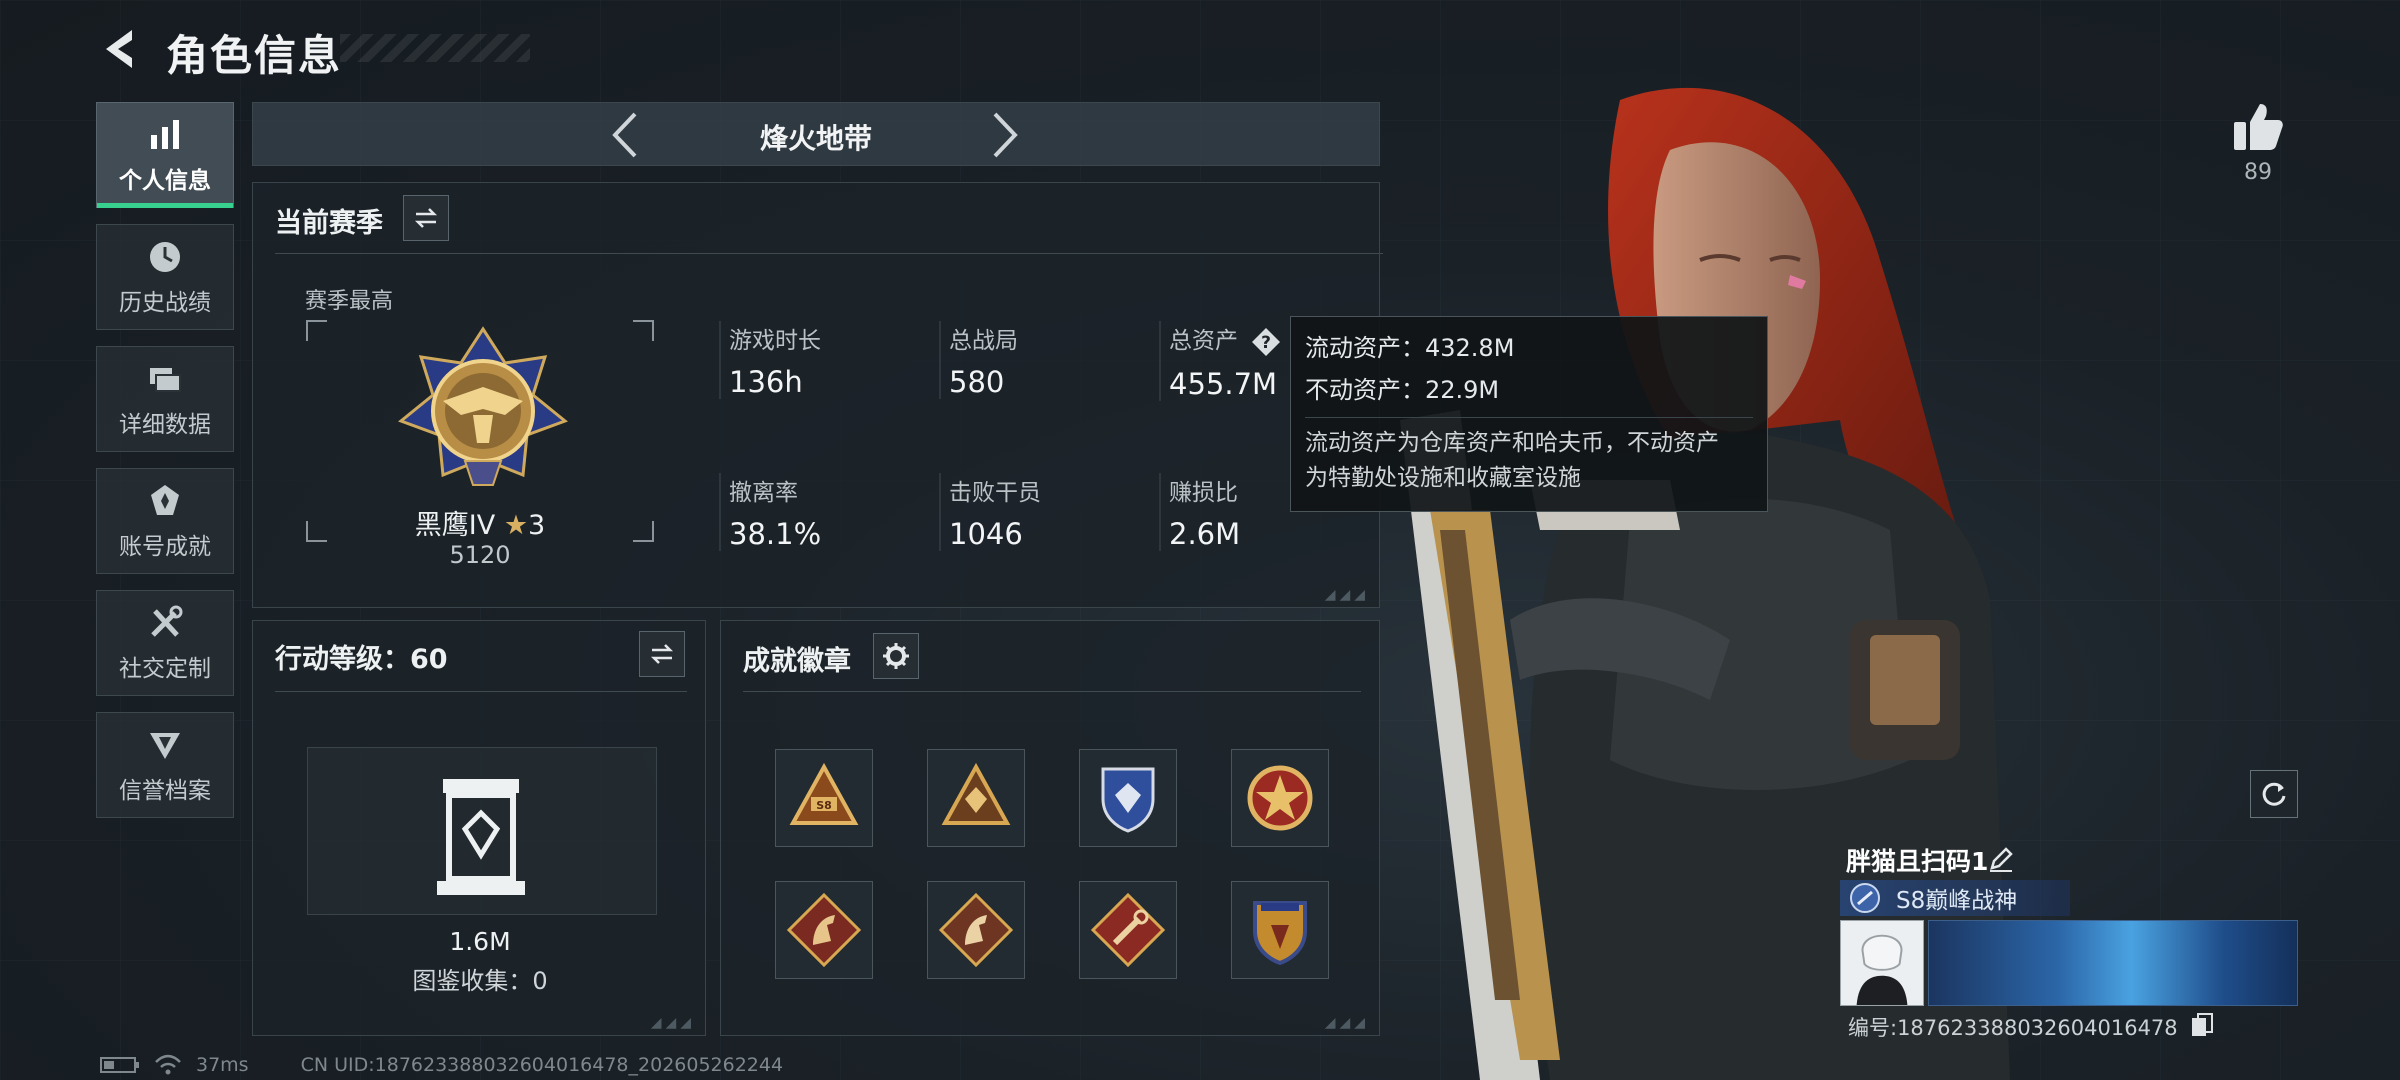 Image resolution: width=2400 pixels, height=1080 pixels. I want to click on side-nav: 个人信息 历史战绩 详细数据 账号成就 社交定制 信誉档案, so click(165, 468).